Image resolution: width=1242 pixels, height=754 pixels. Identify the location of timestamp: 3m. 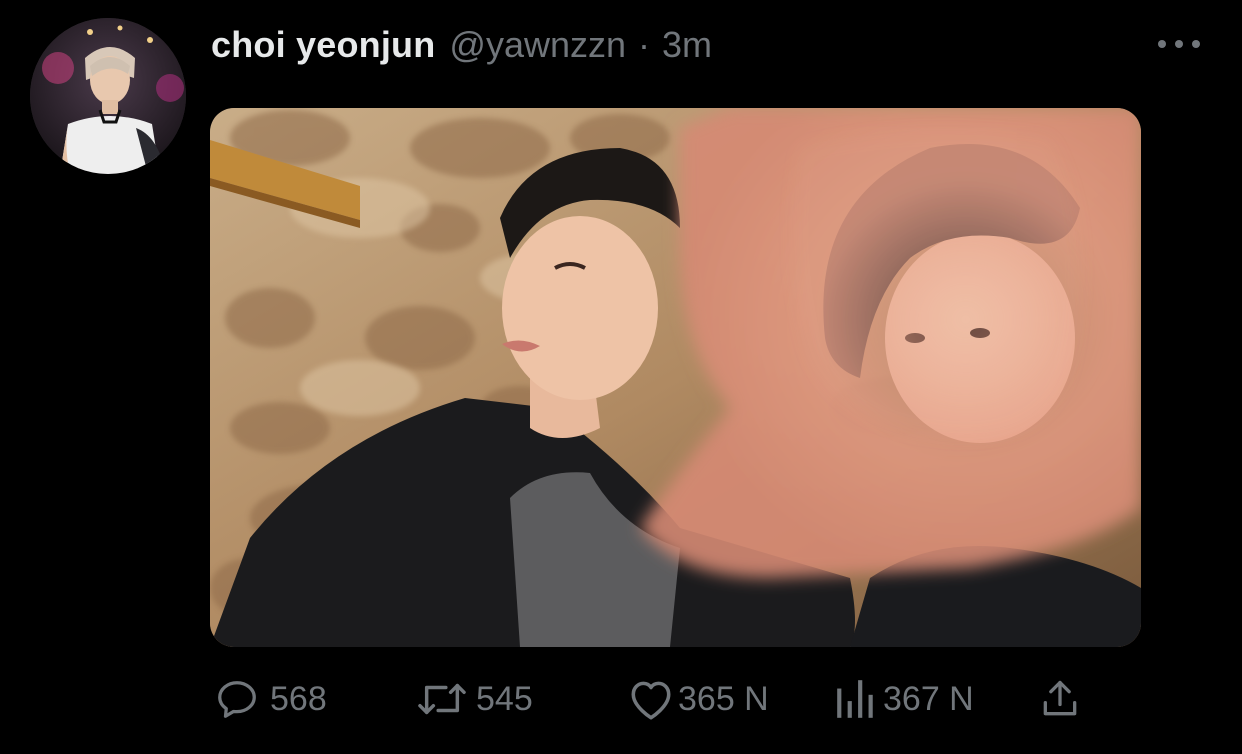
(687, 45).